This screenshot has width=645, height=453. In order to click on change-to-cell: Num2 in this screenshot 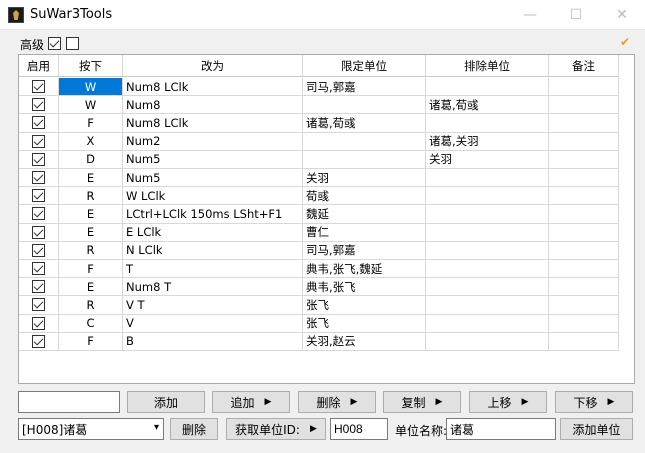, I will do `click(213, 141)`.